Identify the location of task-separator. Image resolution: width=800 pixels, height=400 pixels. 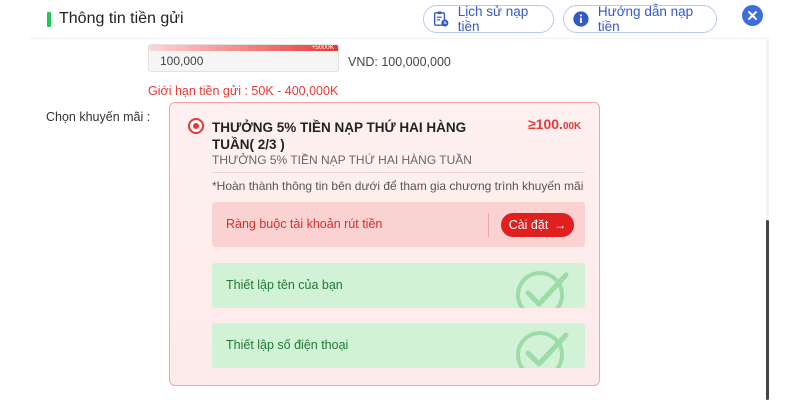
(488, 225).